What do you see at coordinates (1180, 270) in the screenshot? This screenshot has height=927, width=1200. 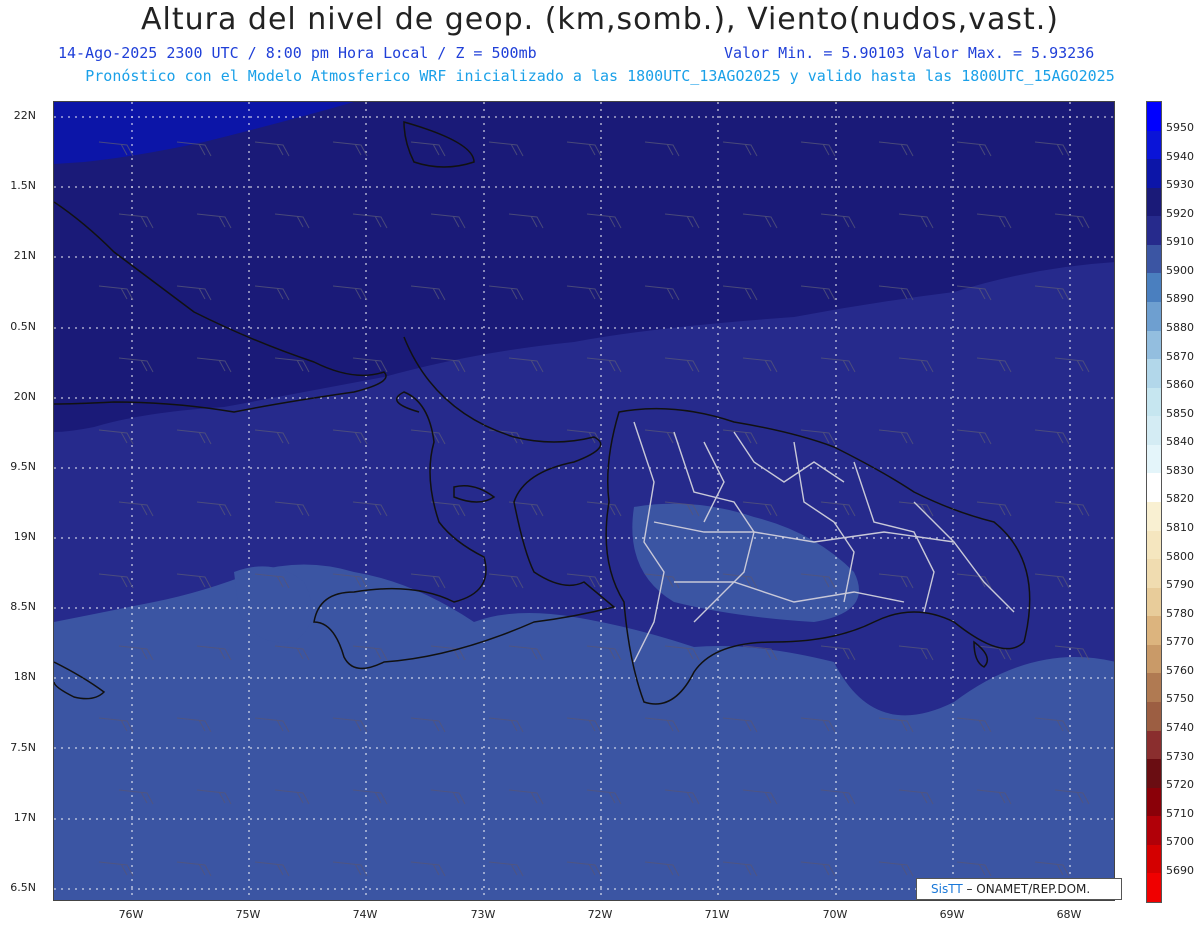 I see `color-scale-label: 5900` at bounding box center [1180, 270].